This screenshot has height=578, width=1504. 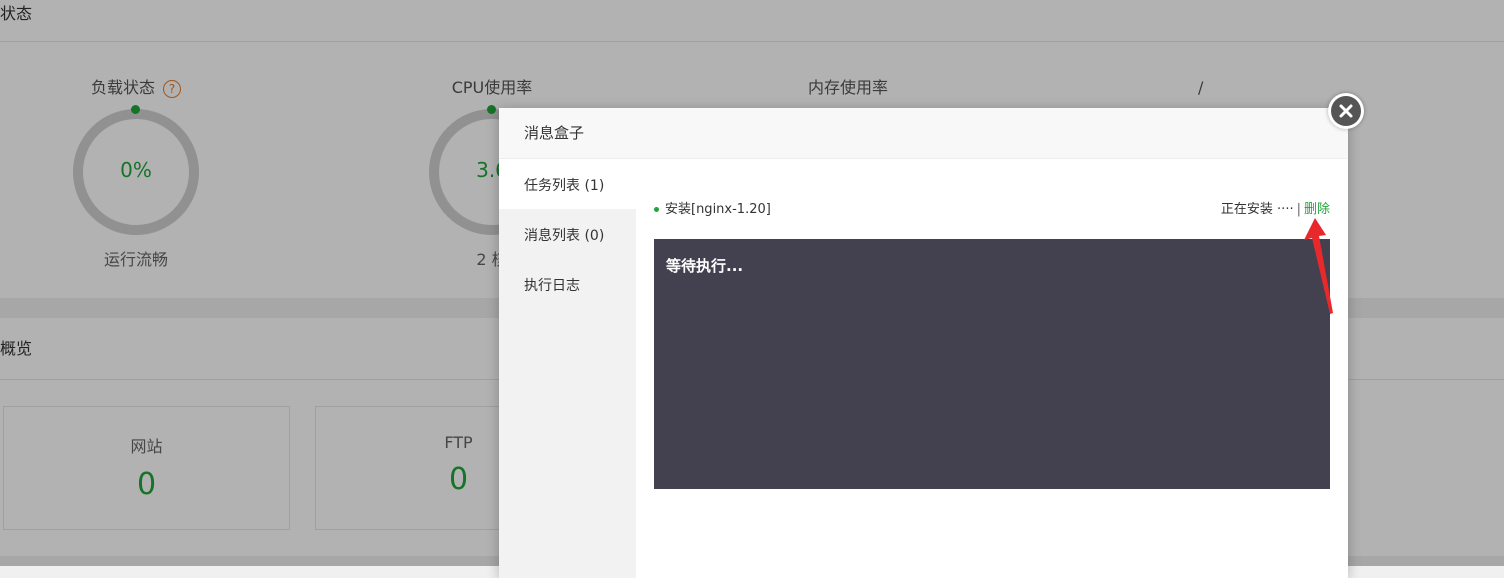 What do you see at coordinates (656, 209) in the screenshot?
I see `task-status-dot` at bounding box center [656, 209].